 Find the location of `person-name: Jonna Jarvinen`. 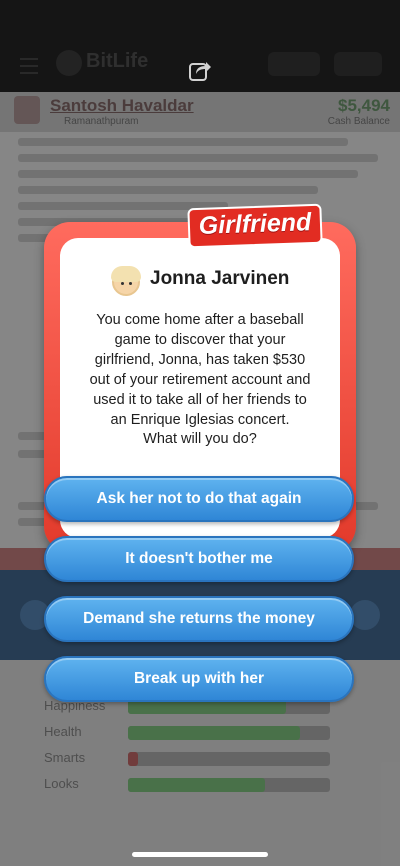

person-name: Jonna Jarvinen is located at coordinates (220, 278).